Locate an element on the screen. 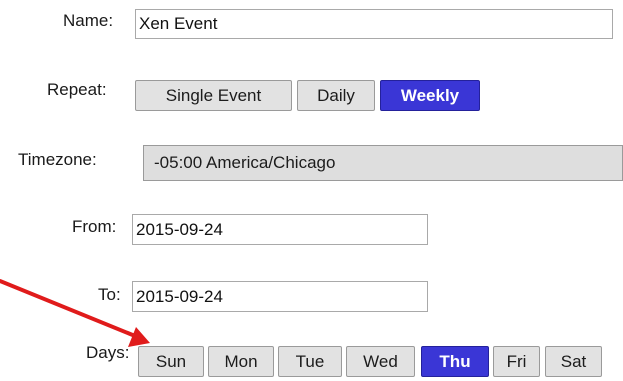 The width and height of the screenshot is (623, 381). repeat-single-event-button: Single Event is located at coordinates (213, 95).